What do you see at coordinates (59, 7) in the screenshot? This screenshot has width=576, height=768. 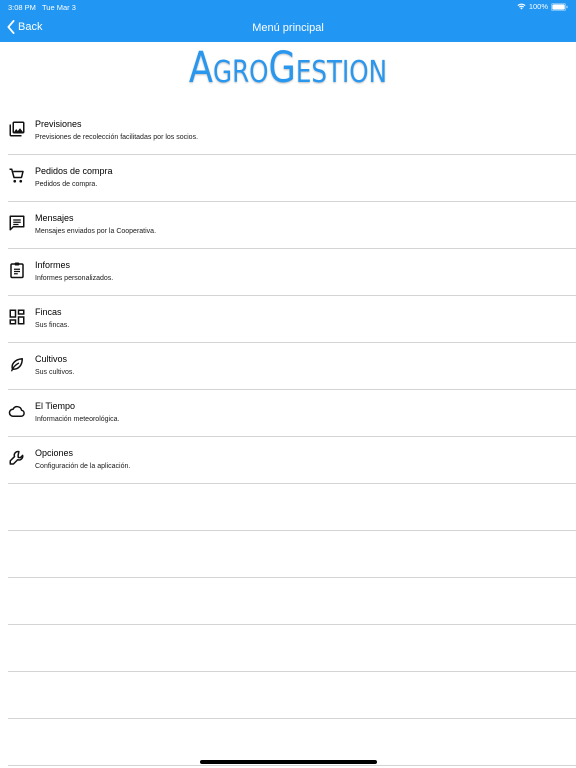 I see `status-date: Tue Mar 3` at bounding box center [59, 7].